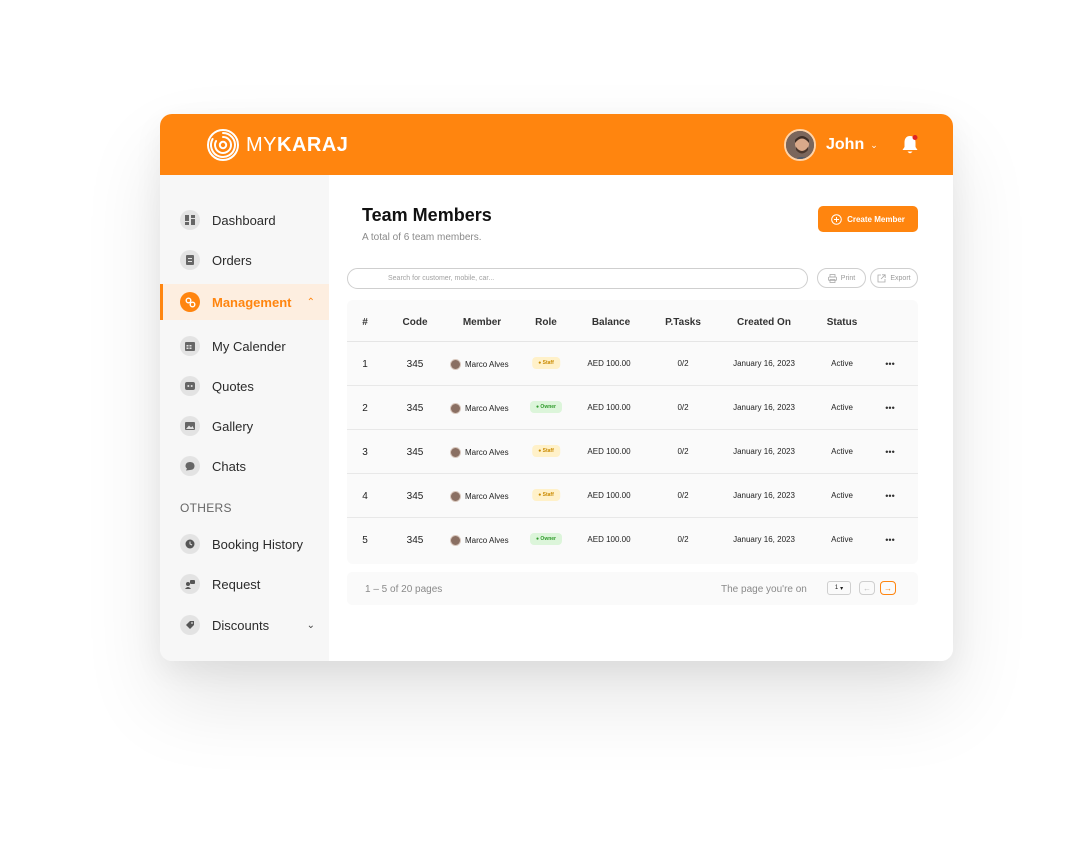  Describe the element at coordinates (365, 540) in the screenshot. I see `row-number: 5` at that location.